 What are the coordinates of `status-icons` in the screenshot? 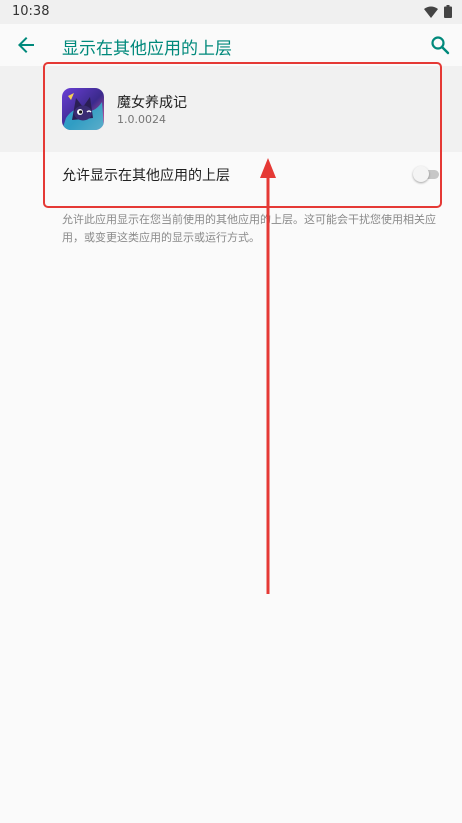 It's located at (438, 11).